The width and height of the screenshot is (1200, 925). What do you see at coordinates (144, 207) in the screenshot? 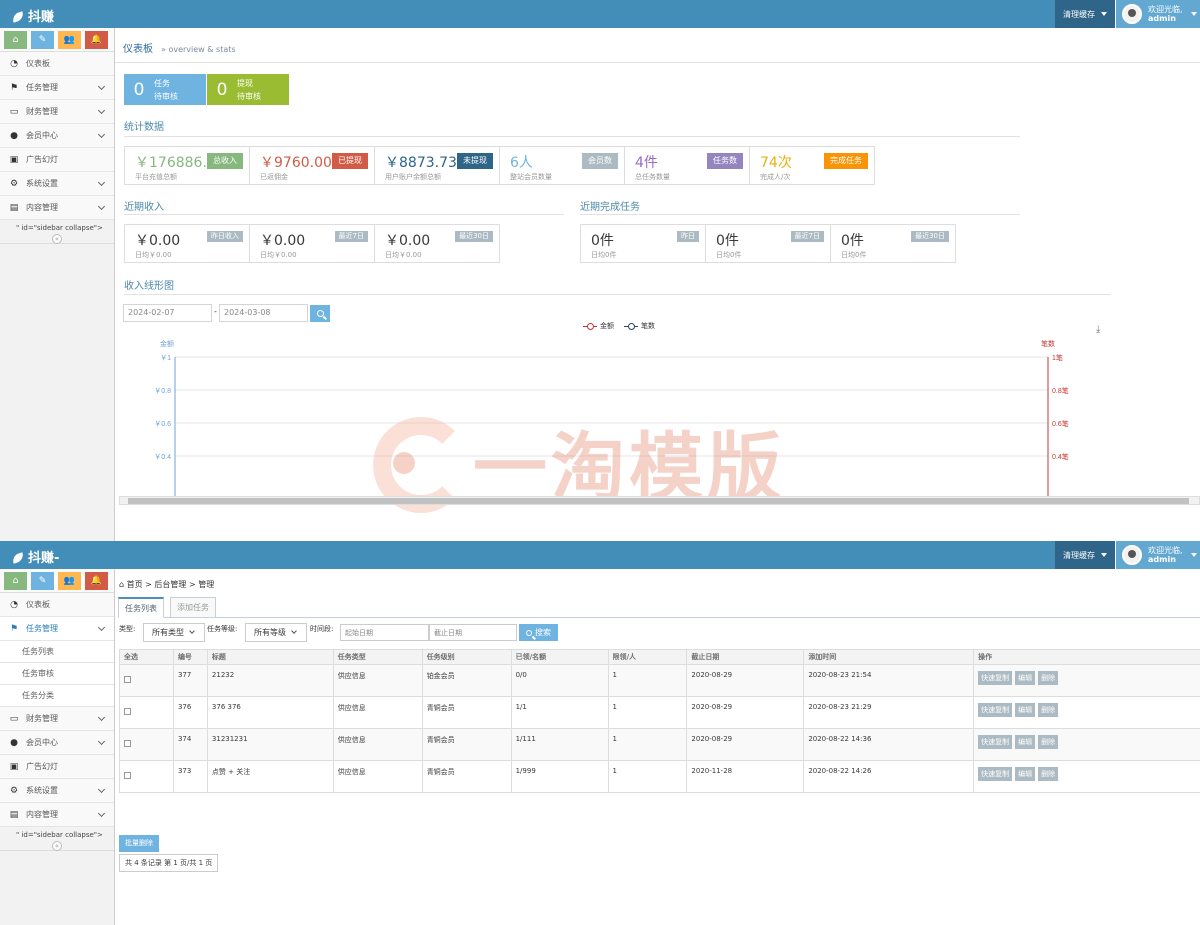
I see `income-section-title: 近期收入` at bounding box center [144, 207].